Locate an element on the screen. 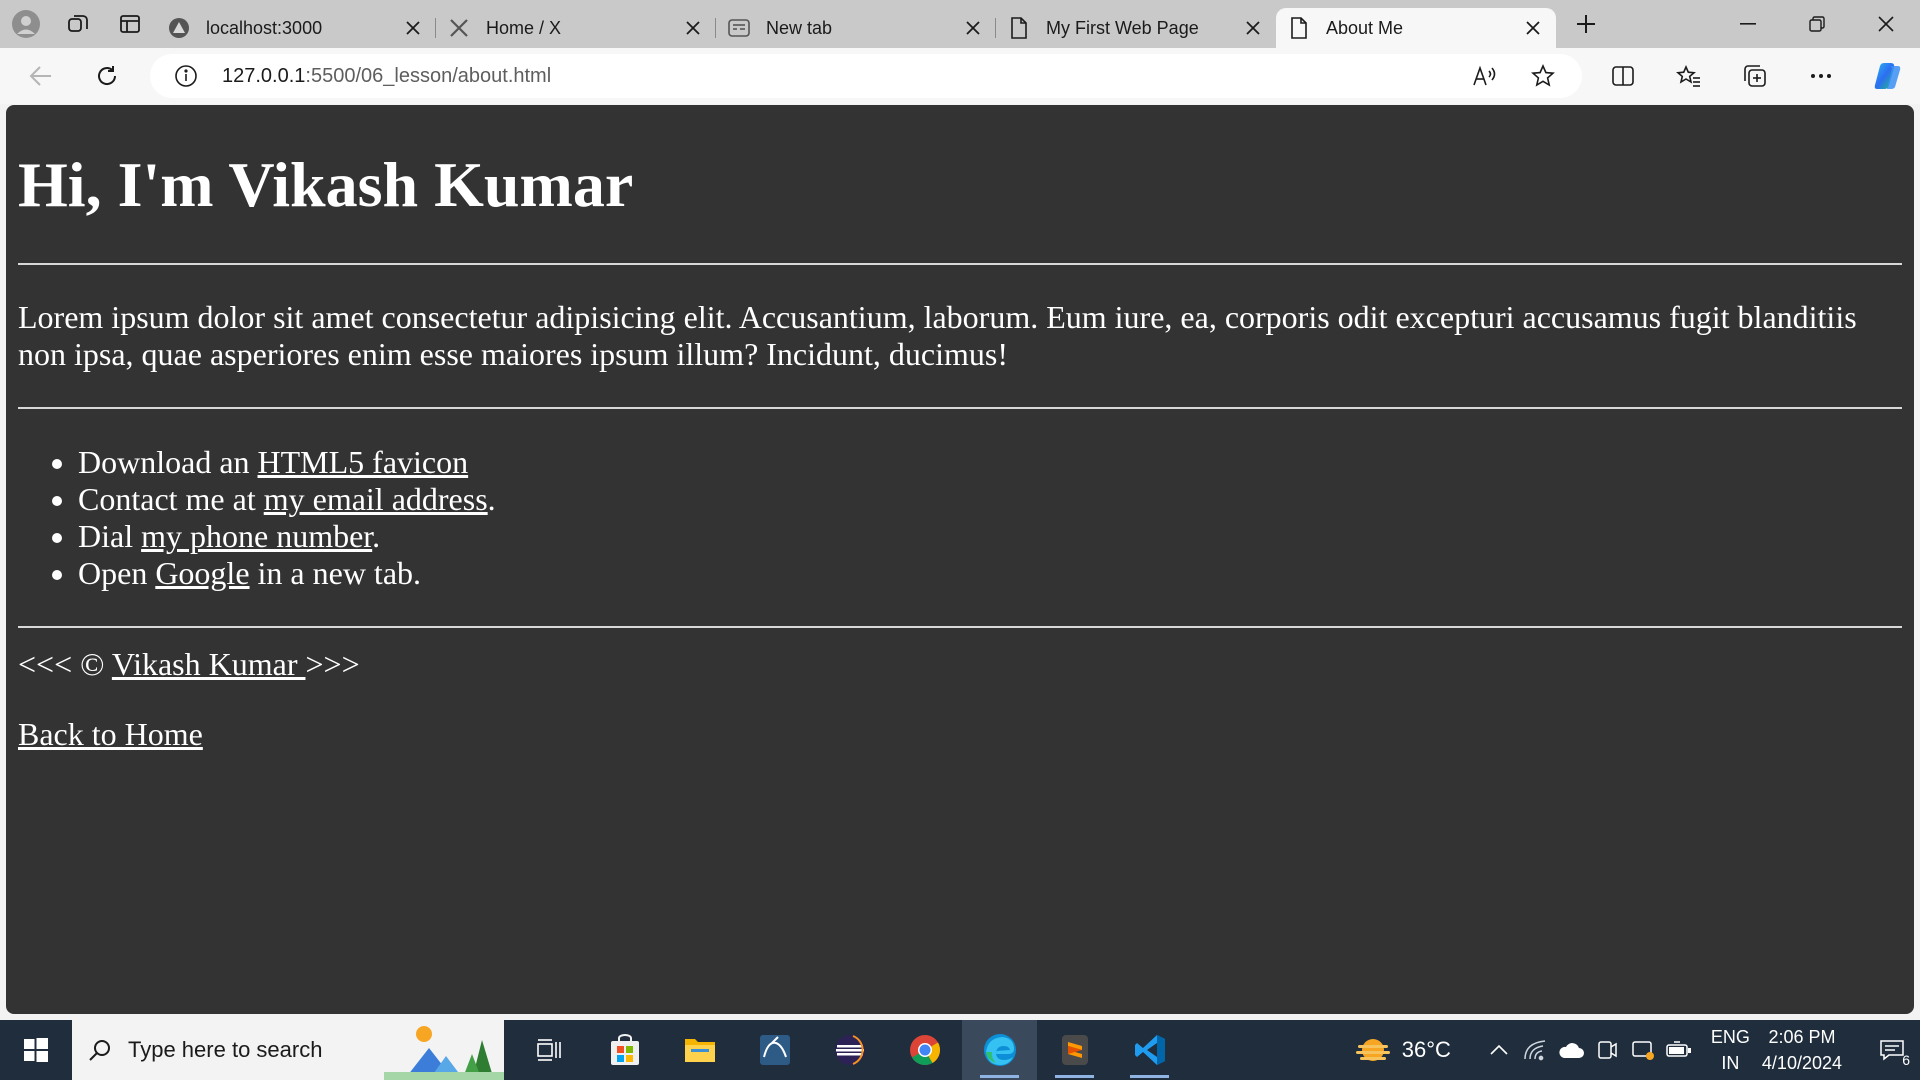  url-path: :5500/06_lesson/about.html is located at coordinates (428, 75).